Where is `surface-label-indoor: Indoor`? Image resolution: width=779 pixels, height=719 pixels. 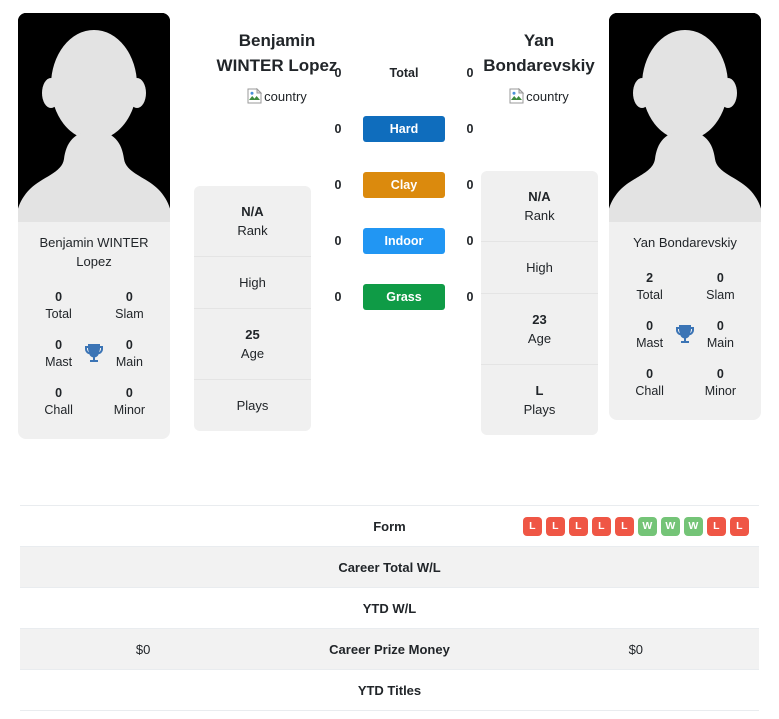 surface-label-indoor: Indoor is located at coordinates (404, 241).